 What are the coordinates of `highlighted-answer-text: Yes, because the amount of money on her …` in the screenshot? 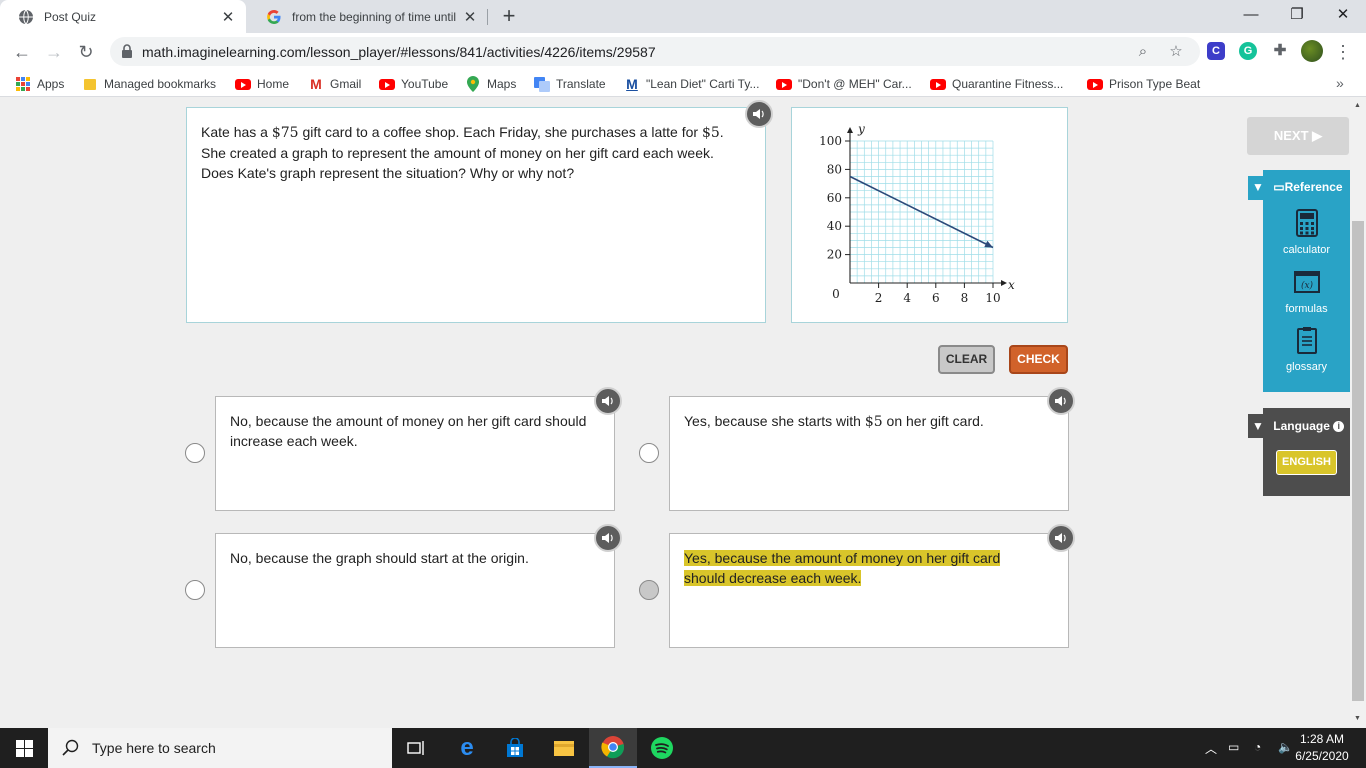 It's located at (842, 568).